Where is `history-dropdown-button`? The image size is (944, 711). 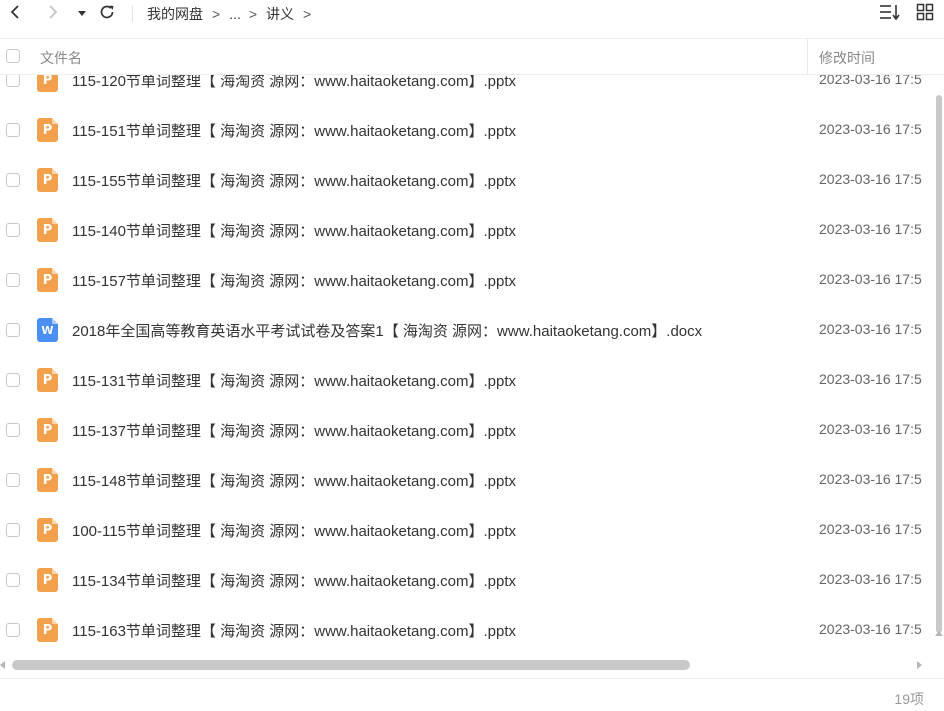
history-dropdown-button is located at coordinates (82, 14).